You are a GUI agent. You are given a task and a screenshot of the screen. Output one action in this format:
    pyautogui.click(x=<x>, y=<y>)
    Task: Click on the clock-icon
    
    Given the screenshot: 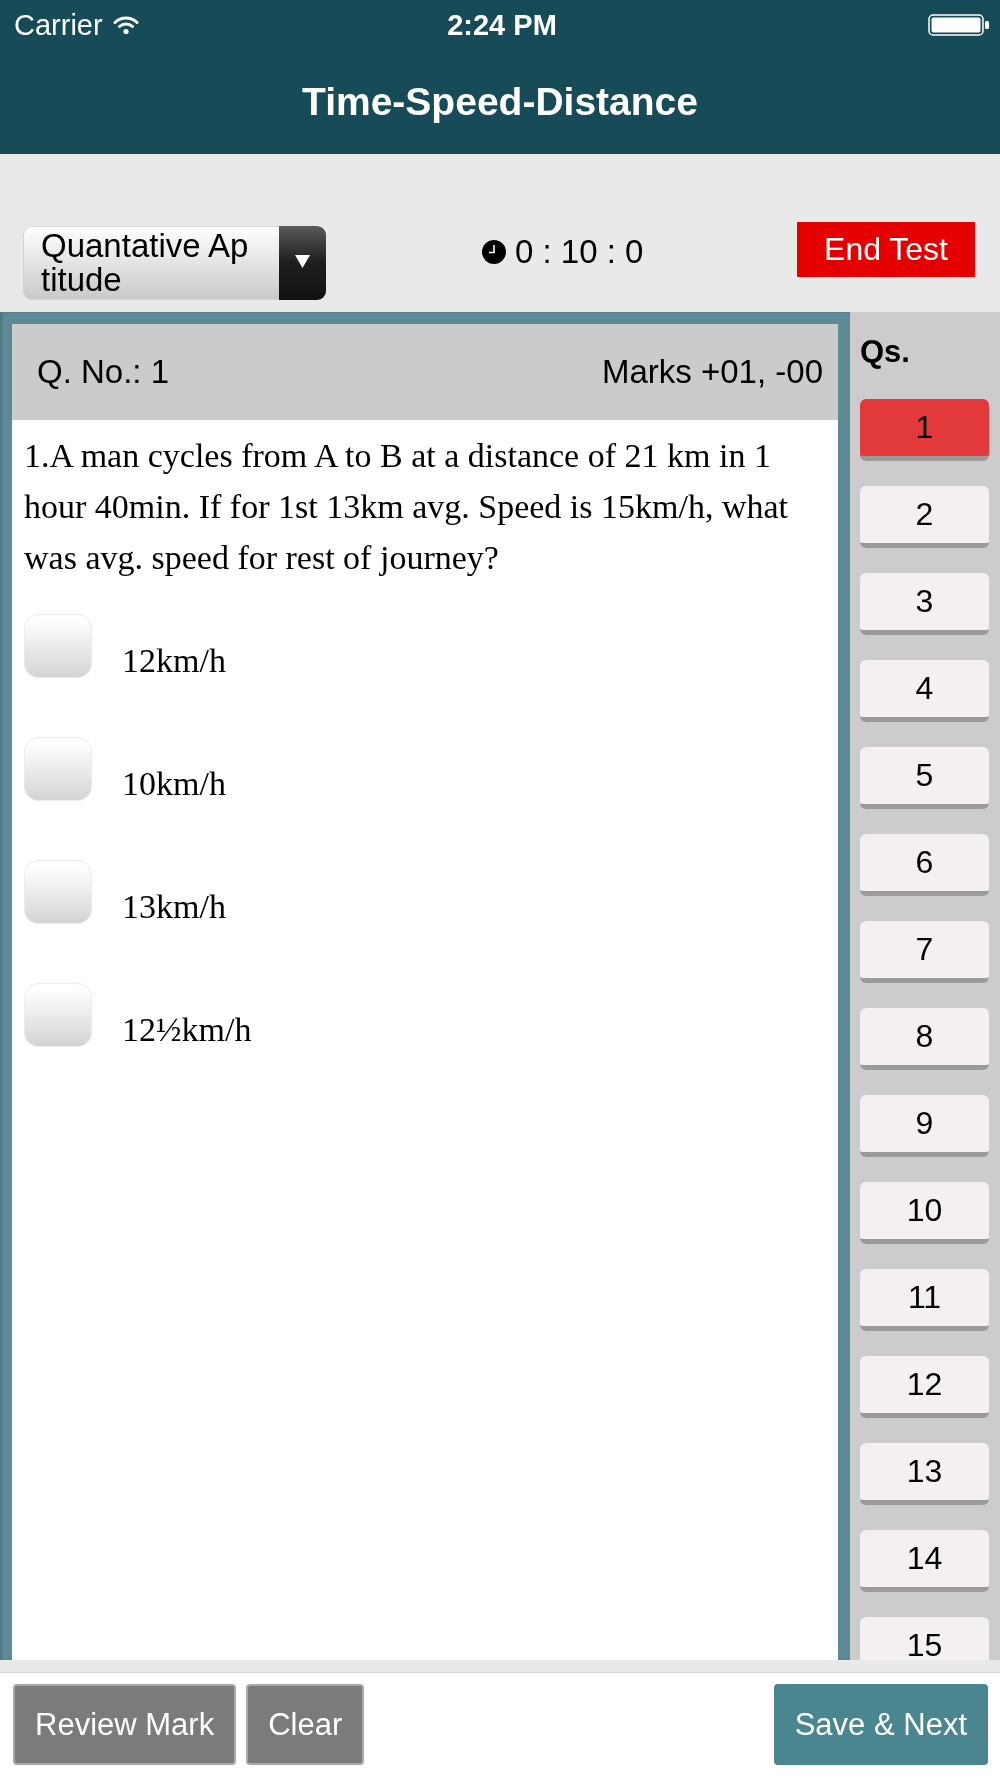 What is the action you would take?
    pyautogui.click(x=494, y=252)
    